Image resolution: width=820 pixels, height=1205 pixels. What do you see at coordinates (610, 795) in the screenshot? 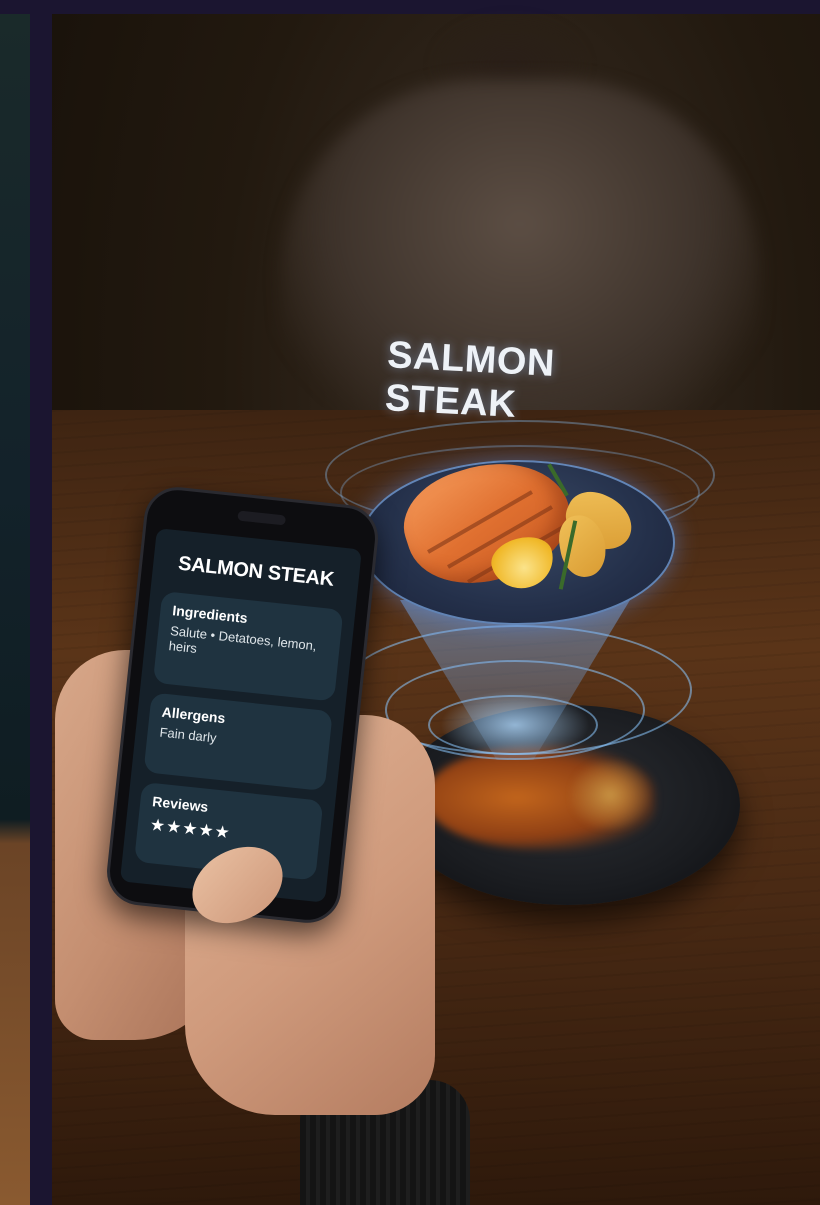
I see `real-potatoes-blurred` at bounding box center [610, 795].